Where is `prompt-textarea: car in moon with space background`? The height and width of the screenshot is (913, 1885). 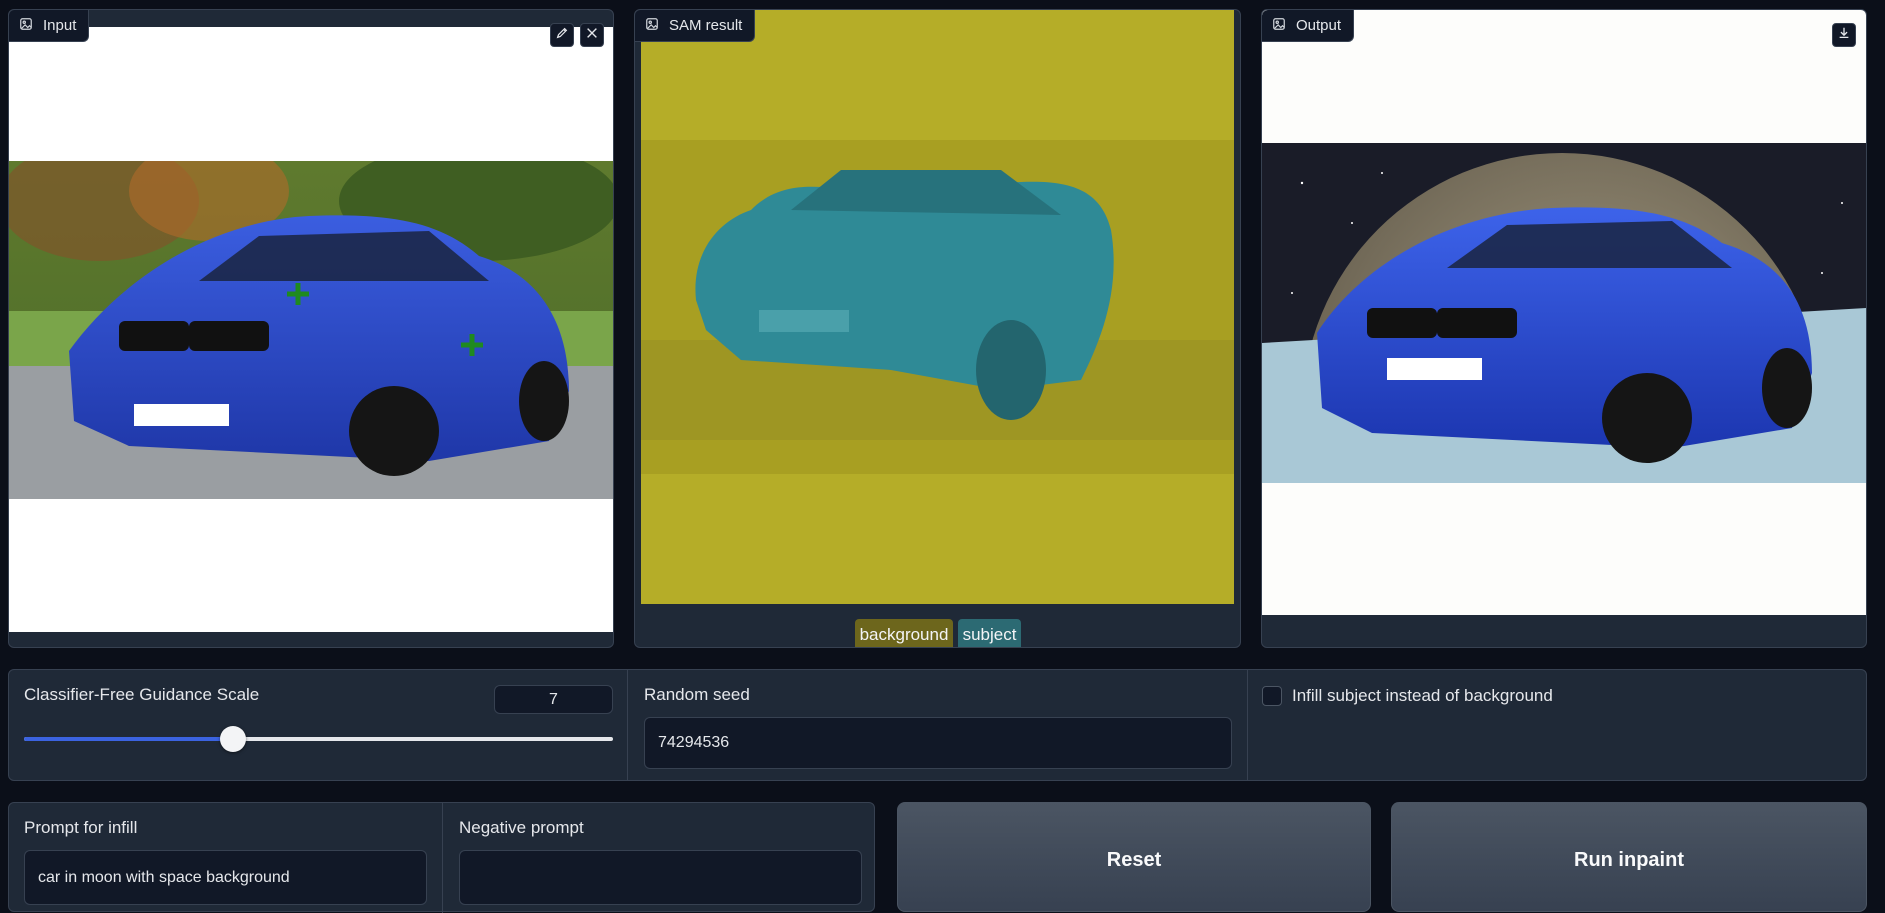 prompt-textarea: car in moon with space background is located at coordinates (225, 877).